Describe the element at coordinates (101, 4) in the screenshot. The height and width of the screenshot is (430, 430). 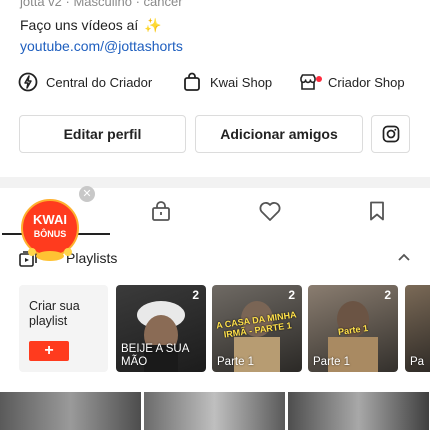
I see `profile-meta-line: jotta v2 · Masculino · câncer` at that location.